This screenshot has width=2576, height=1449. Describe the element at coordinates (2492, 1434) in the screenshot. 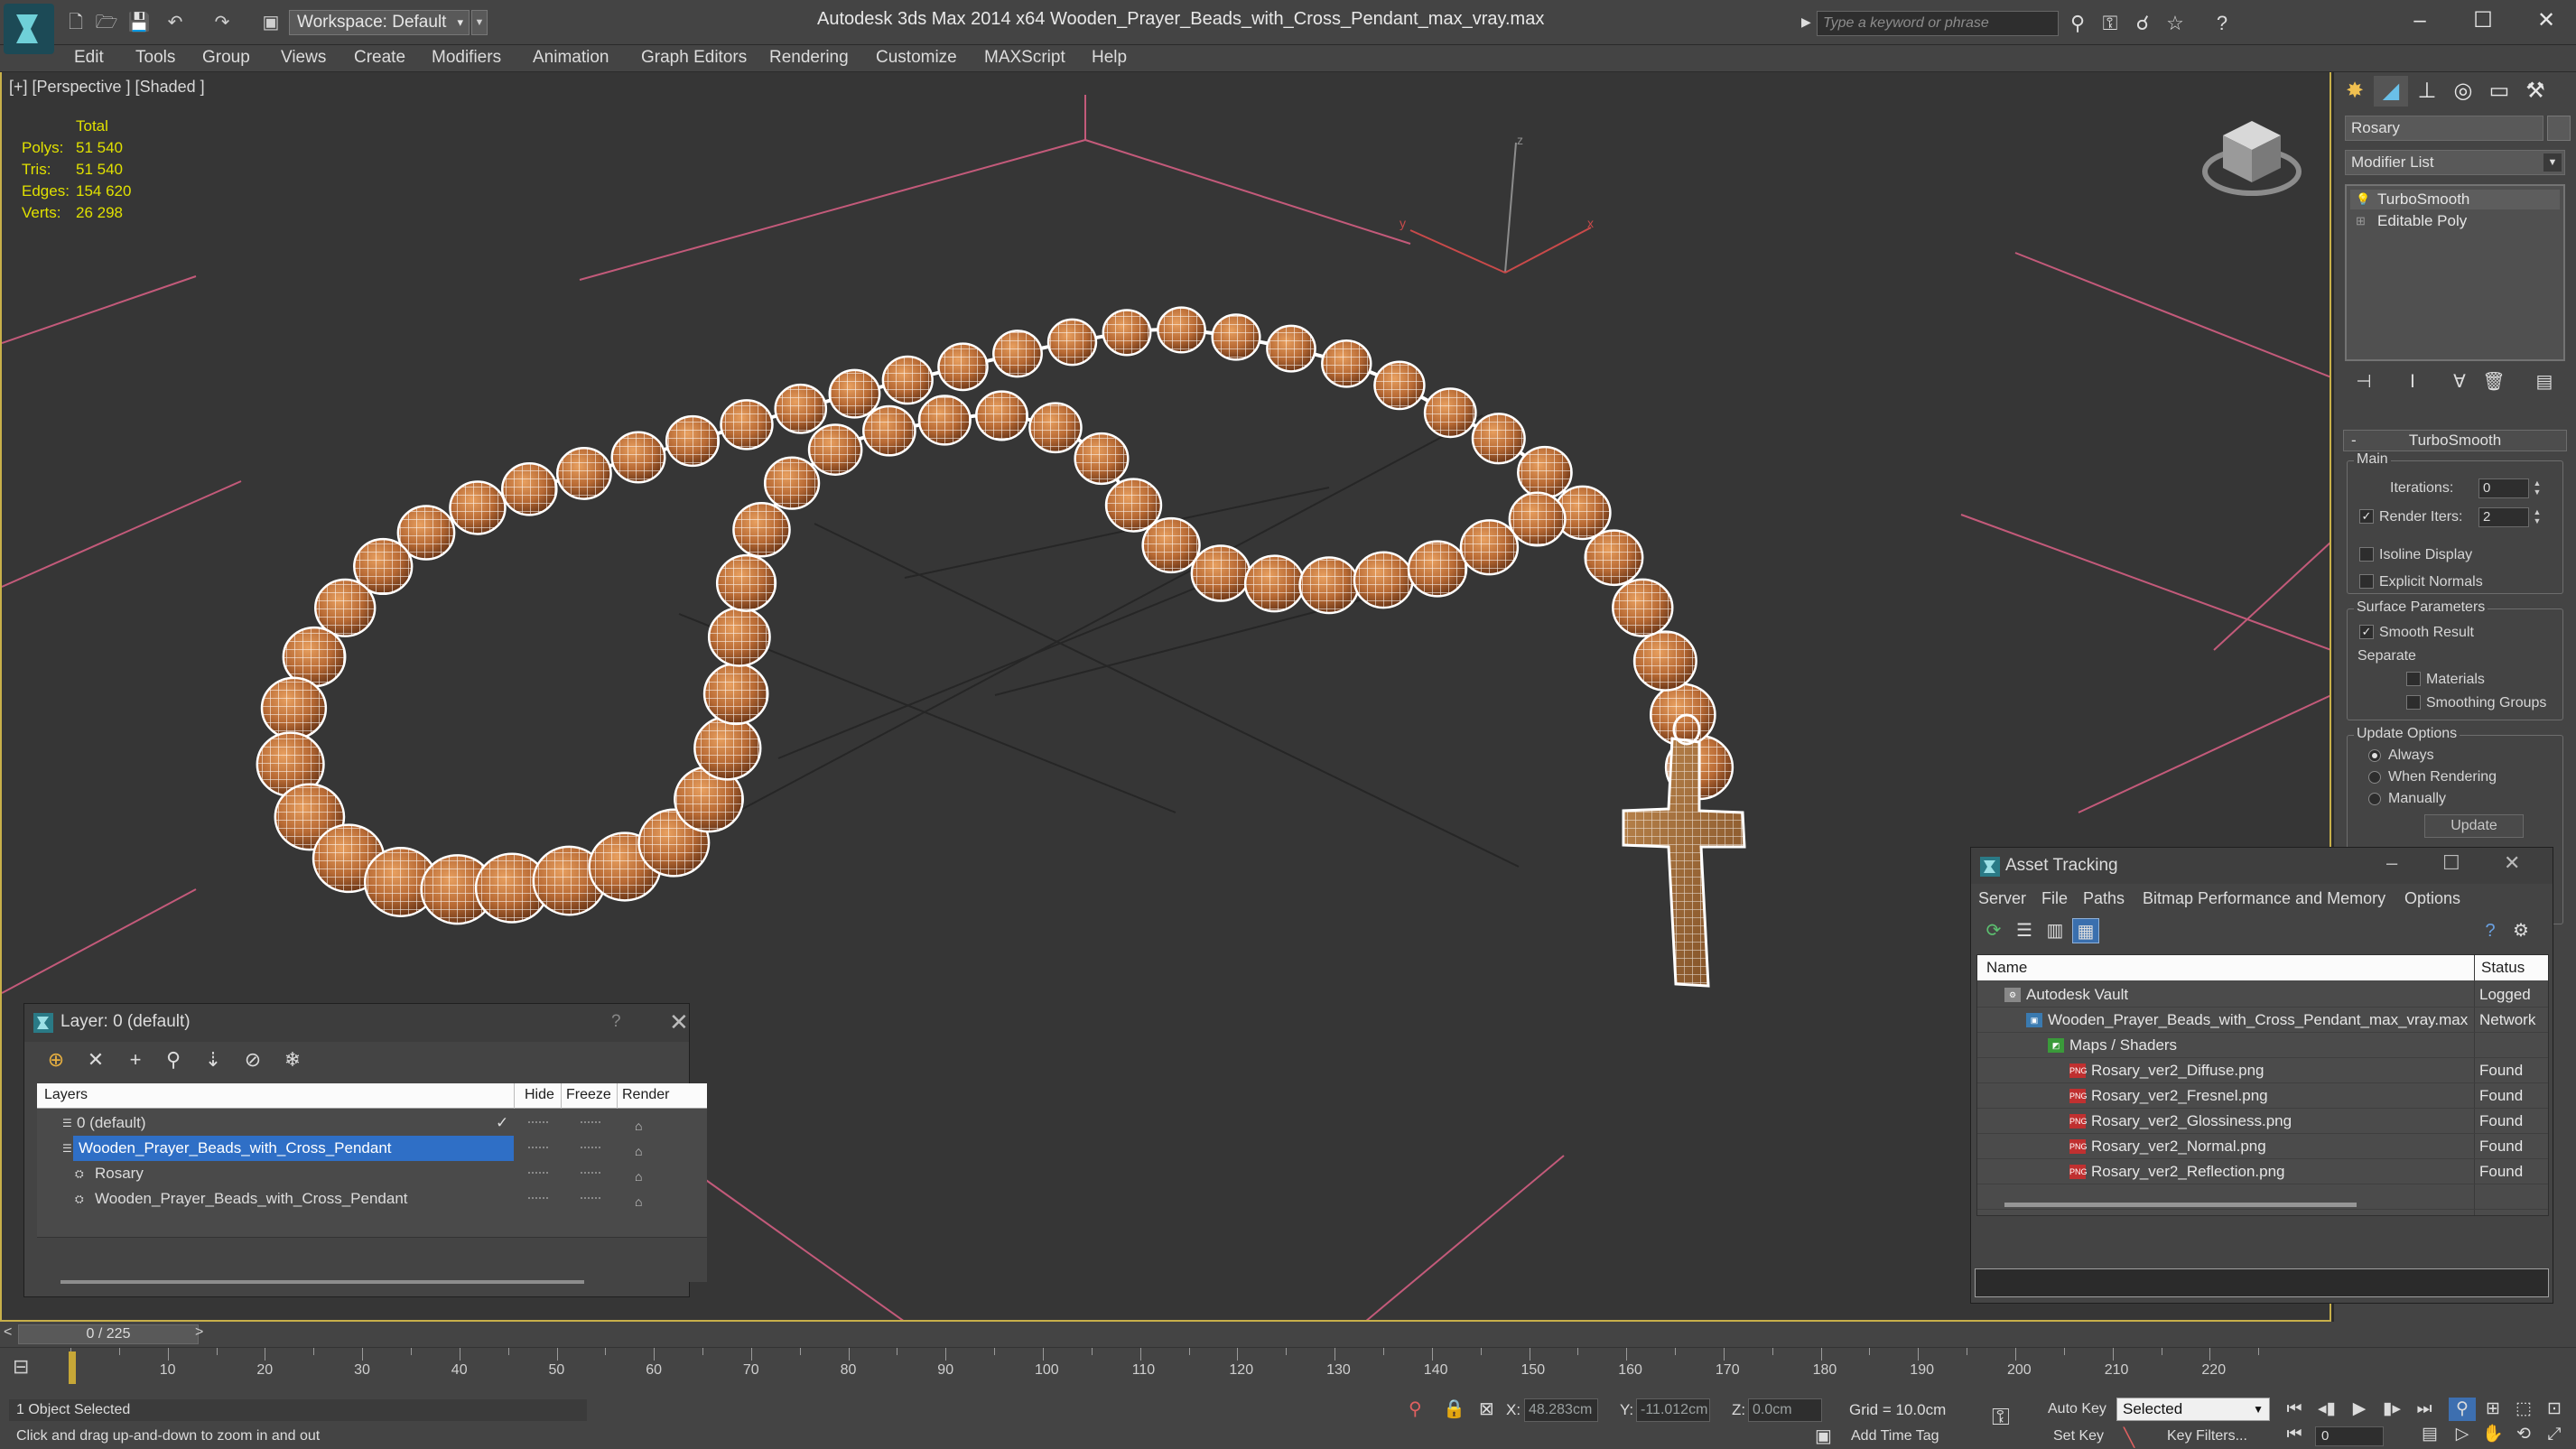

I see `pan-view-icon: ✋` at that location.